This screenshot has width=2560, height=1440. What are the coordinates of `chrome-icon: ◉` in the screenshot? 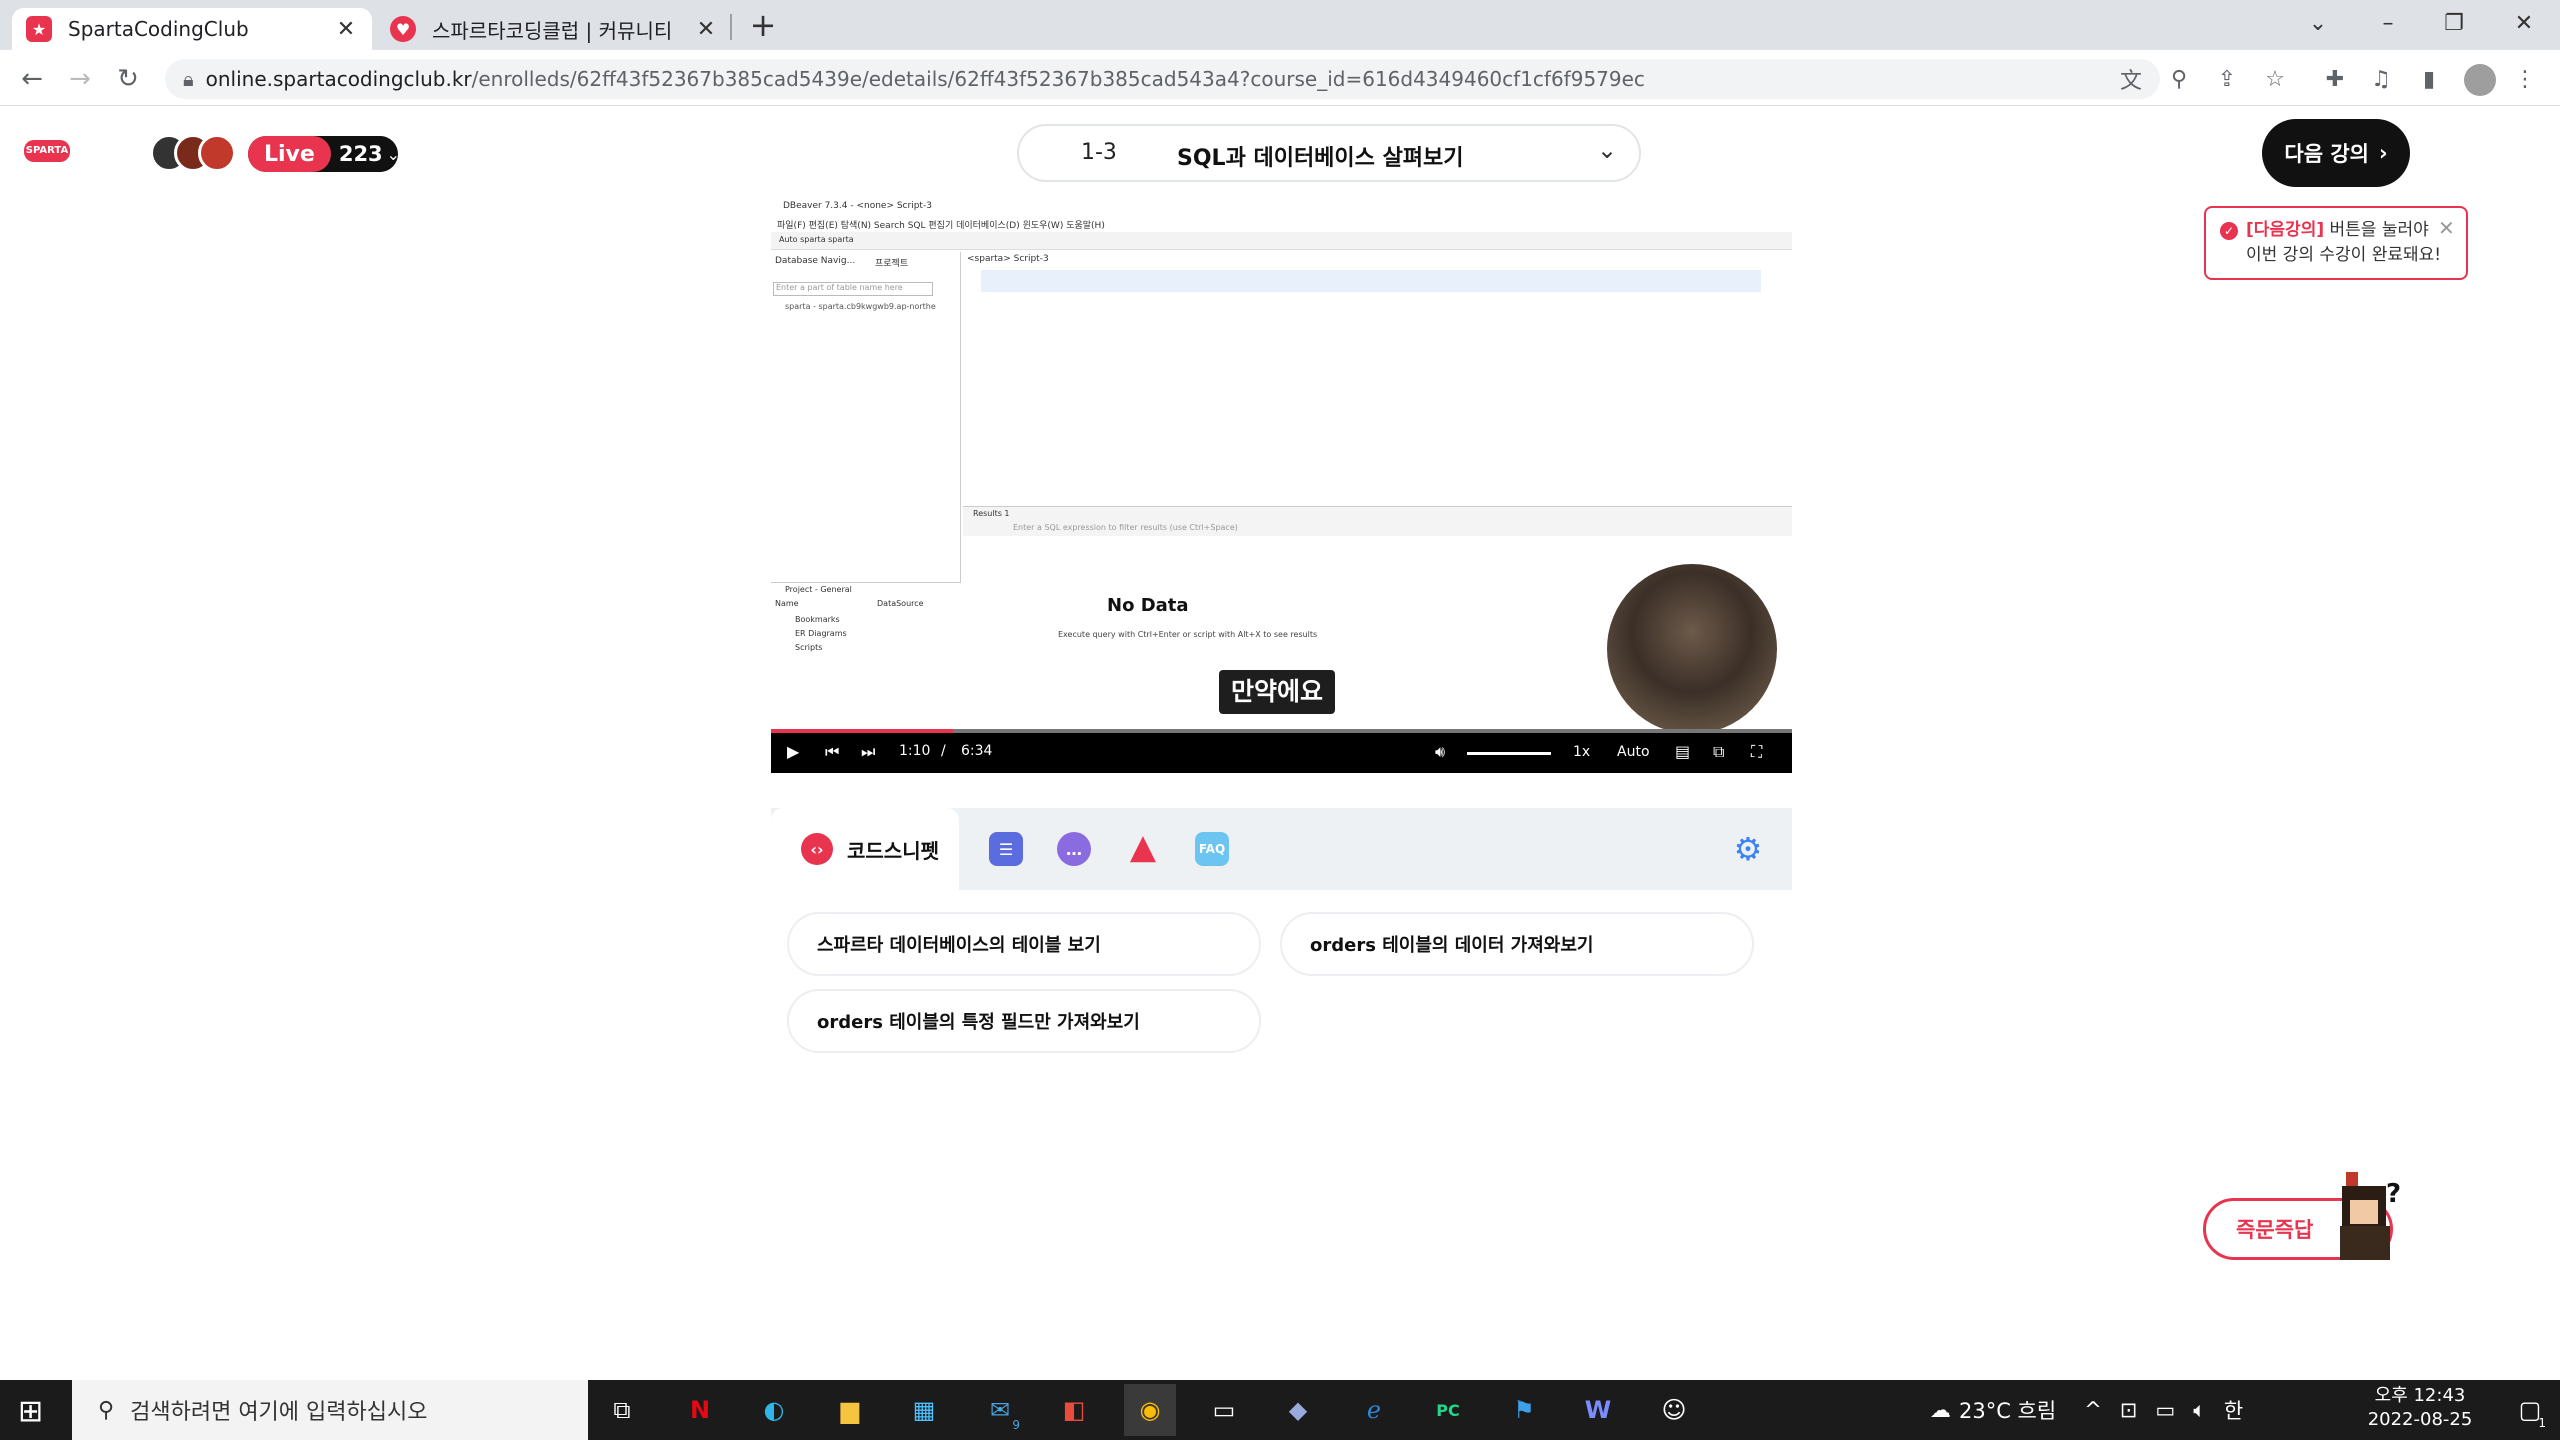 It's located at (1150, 1410).